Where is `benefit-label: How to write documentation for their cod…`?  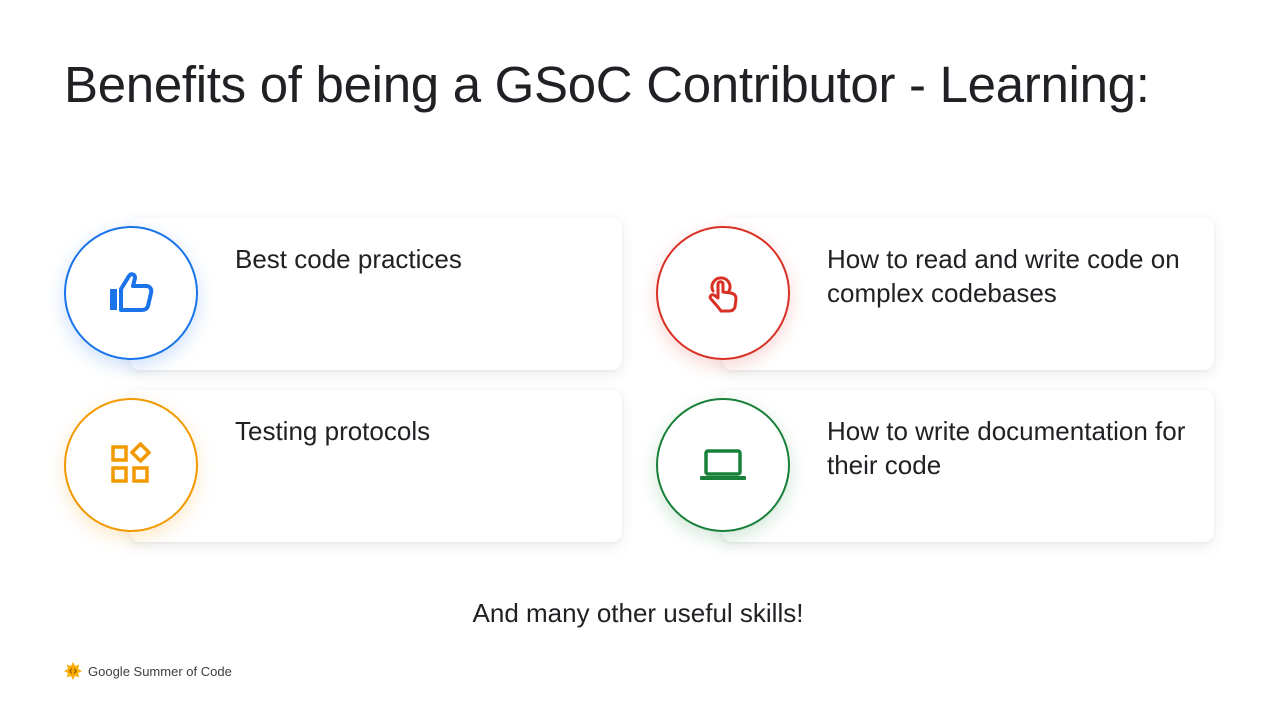 benefit-label: How to write documentation for their cod… is located at coordinates (1006, 448).